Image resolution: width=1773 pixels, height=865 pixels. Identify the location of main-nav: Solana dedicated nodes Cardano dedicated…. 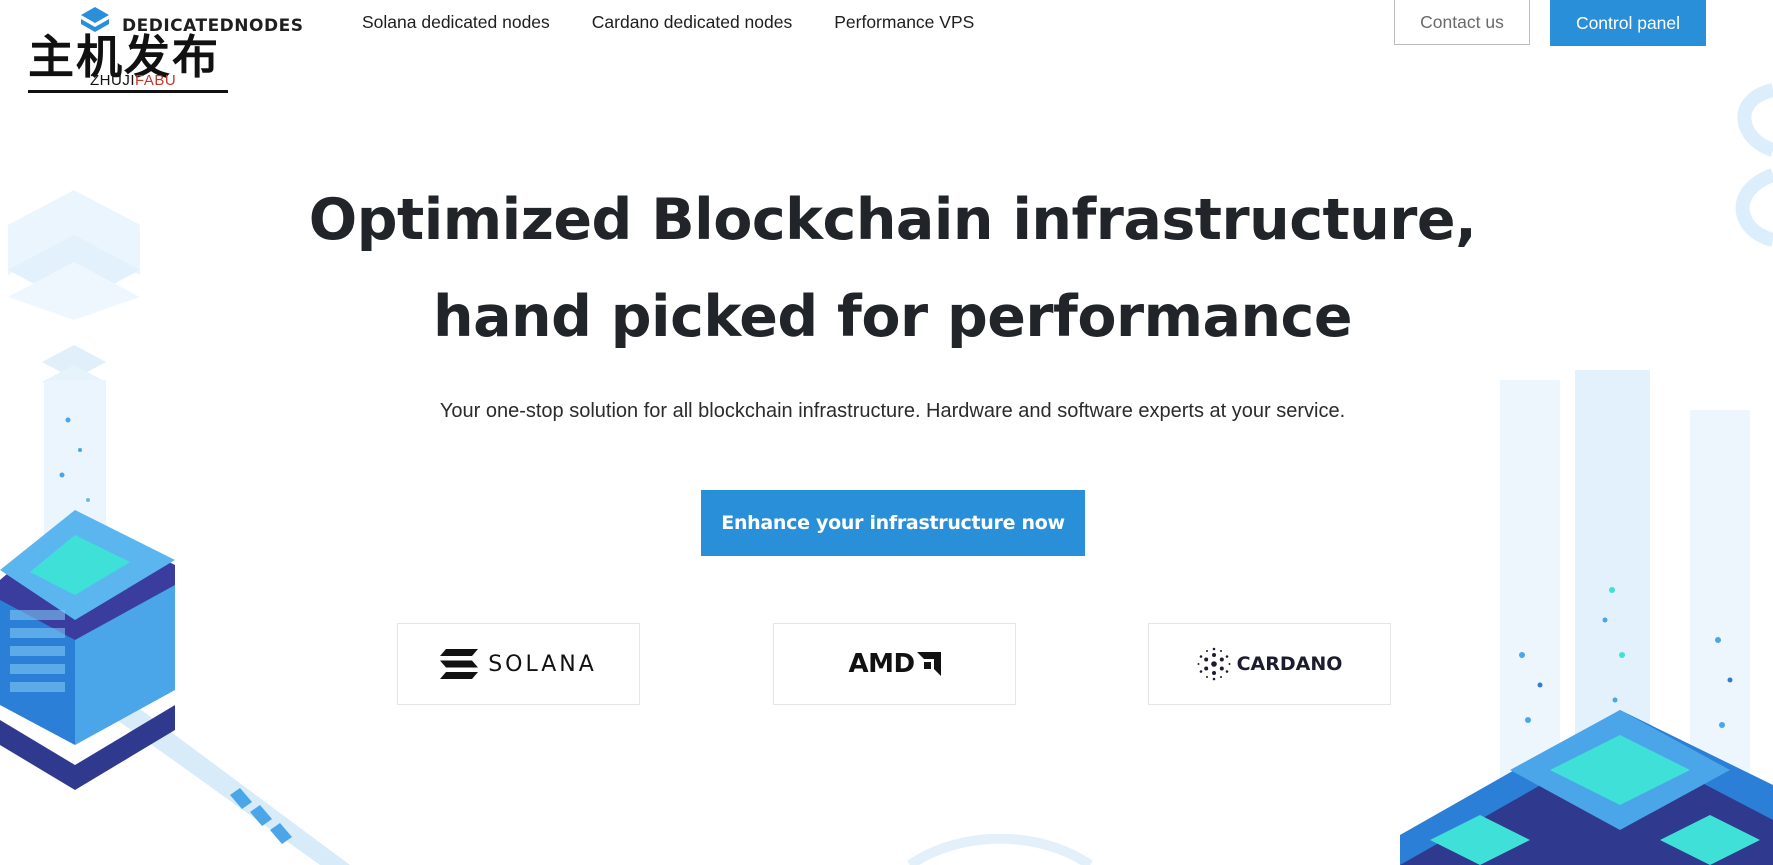
(668, 22).